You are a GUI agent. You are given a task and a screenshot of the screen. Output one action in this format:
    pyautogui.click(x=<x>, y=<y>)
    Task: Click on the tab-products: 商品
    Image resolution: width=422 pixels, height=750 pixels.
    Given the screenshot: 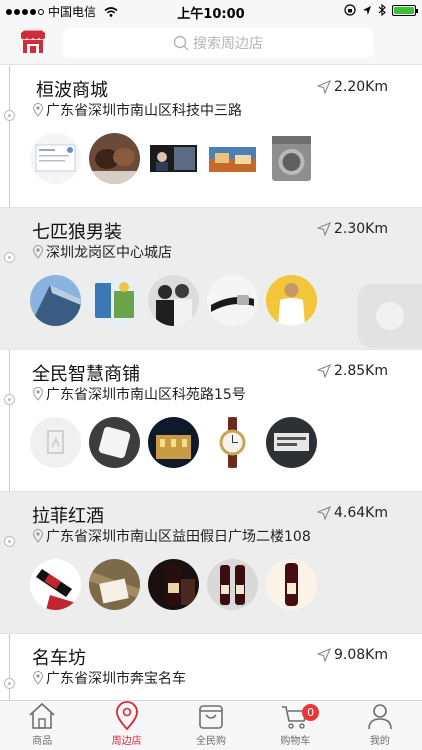 What is the action you would take?
    pyautogui.click(x=42, y=725)
    